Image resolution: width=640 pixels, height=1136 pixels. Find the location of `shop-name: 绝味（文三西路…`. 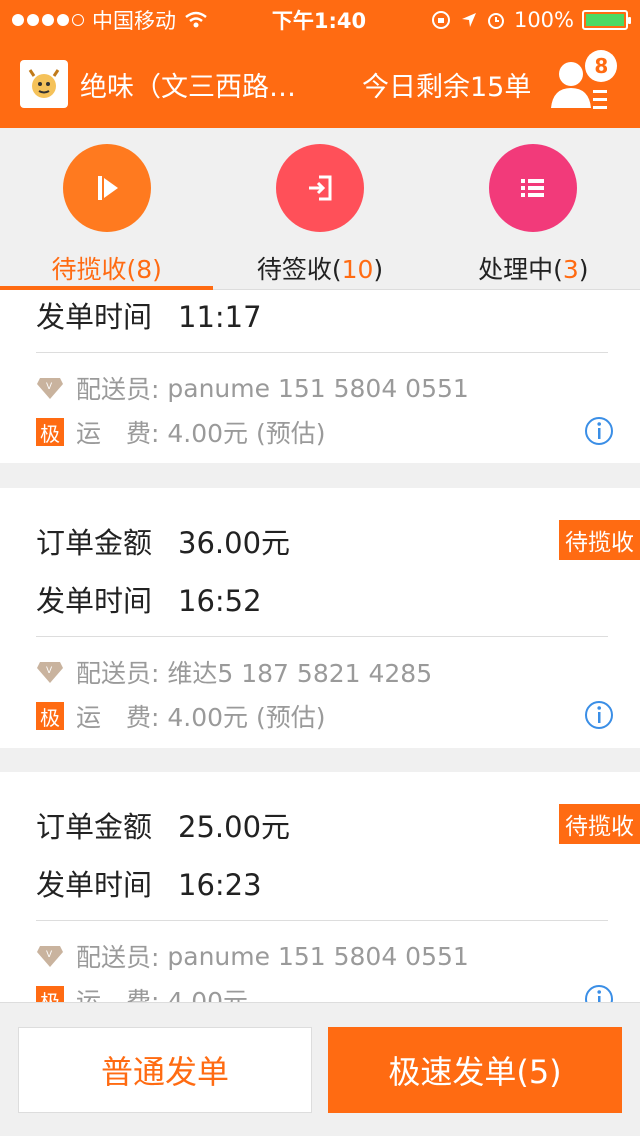

shop-name: 绝味（文三西路… is located at coordinates (205, 84).